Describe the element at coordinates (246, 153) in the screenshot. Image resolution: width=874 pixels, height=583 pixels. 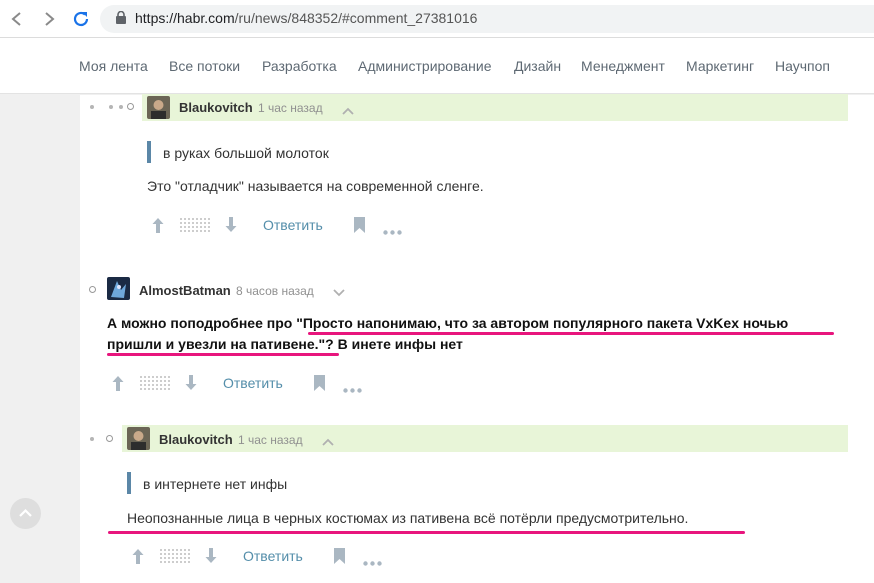
I see `comment-quote: в руках большой молоток` at that location.